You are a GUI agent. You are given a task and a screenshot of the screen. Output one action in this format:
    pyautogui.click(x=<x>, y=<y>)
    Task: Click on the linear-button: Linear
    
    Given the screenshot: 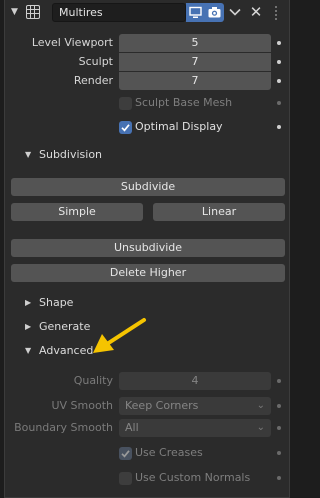 What is the action you would take?
    pyautogui.click(x=219, y=212)
    